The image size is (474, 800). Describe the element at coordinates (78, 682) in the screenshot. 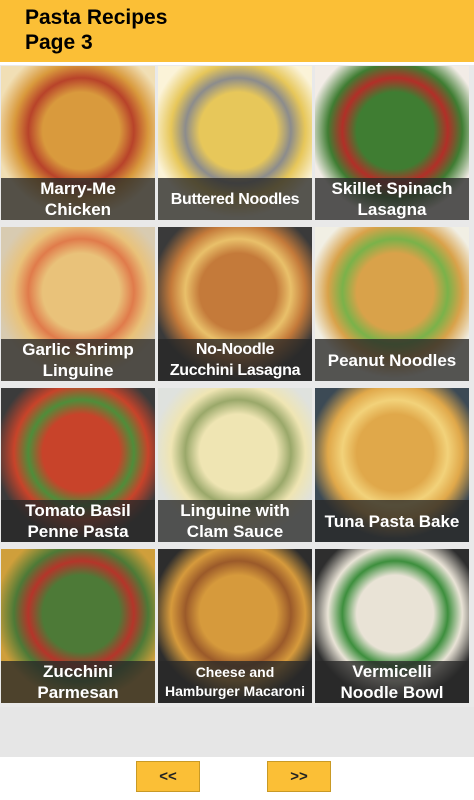

I see `recipe-title: Zucchini Parmesan` at that location.